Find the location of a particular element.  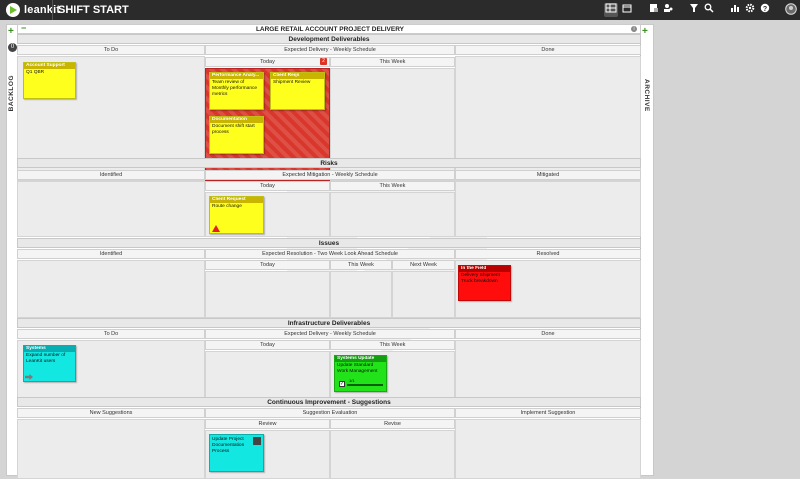

column-header-expected-mitigation: Expected Mitigation - Weekly Schedule is located at coordinates (330, 175).